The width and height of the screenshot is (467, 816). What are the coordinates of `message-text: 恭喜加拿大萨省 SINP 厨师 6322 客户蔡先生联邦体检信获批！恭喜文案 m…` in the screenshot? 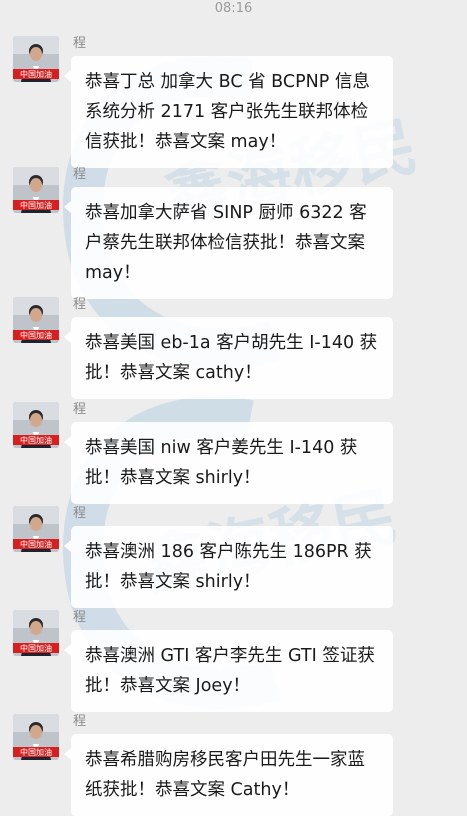 It's located at (226, 243).